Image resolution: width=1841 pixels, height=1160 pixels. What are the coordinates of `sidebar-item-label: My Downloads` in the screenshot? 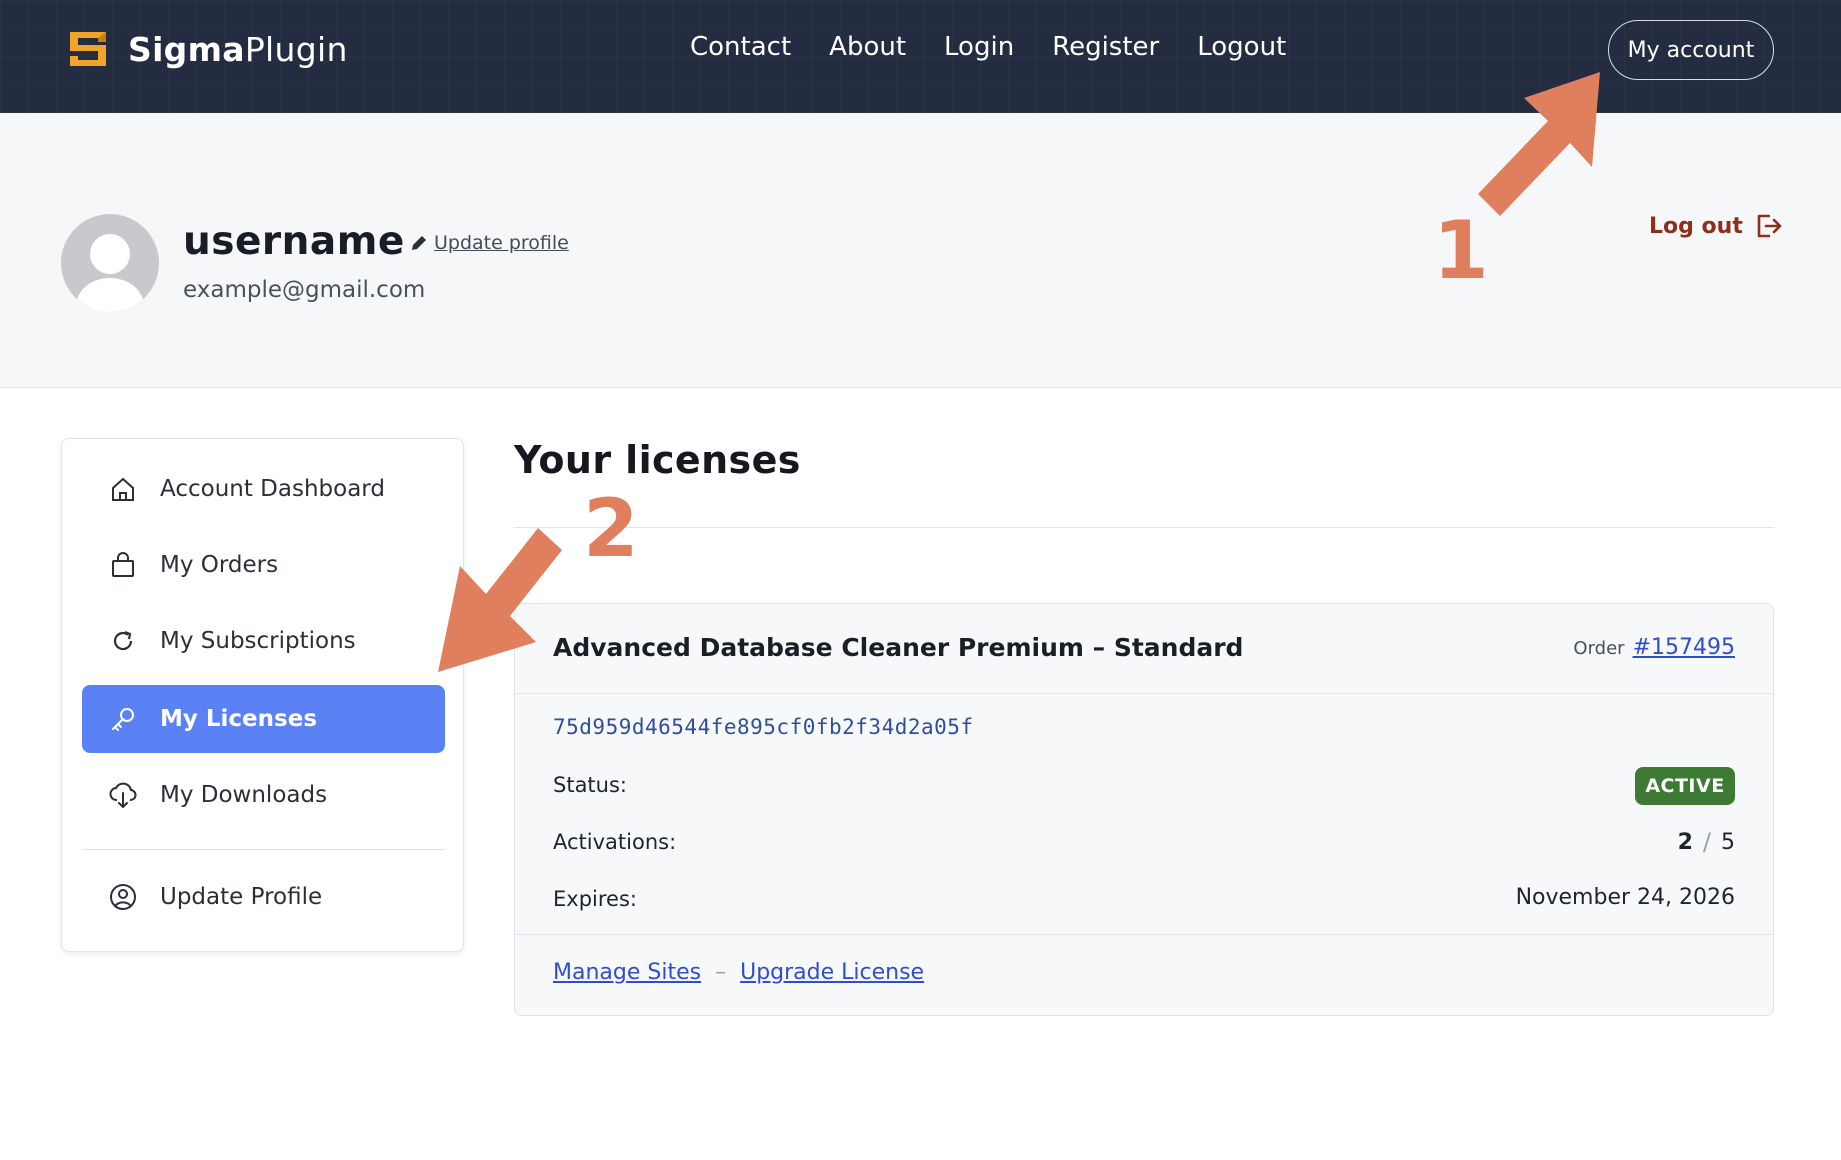 It's located at (244, 795).